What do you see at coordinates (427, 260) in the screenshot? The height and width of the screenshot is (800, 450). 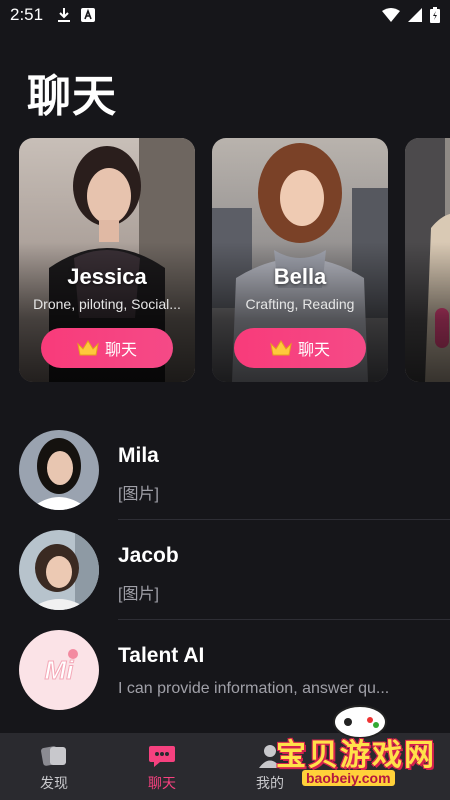 I see `character-card-partial` at bounding box center [427, 260].